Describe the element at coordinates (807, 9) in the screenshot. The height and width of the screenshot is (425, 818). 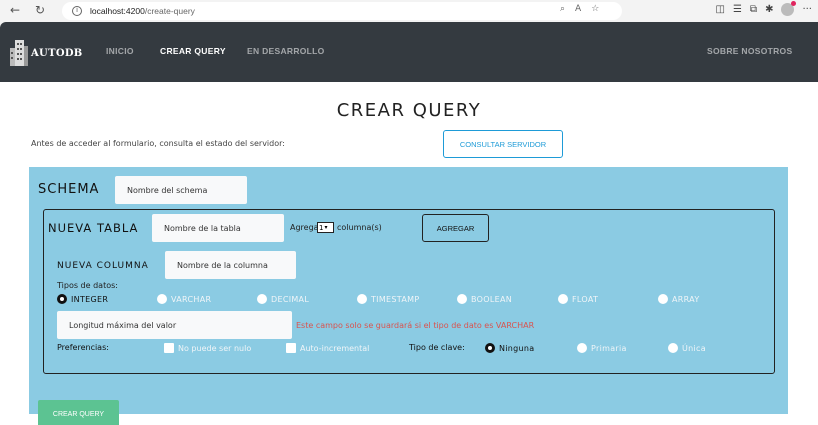
I see `more-menu-icon: ···` at that location.